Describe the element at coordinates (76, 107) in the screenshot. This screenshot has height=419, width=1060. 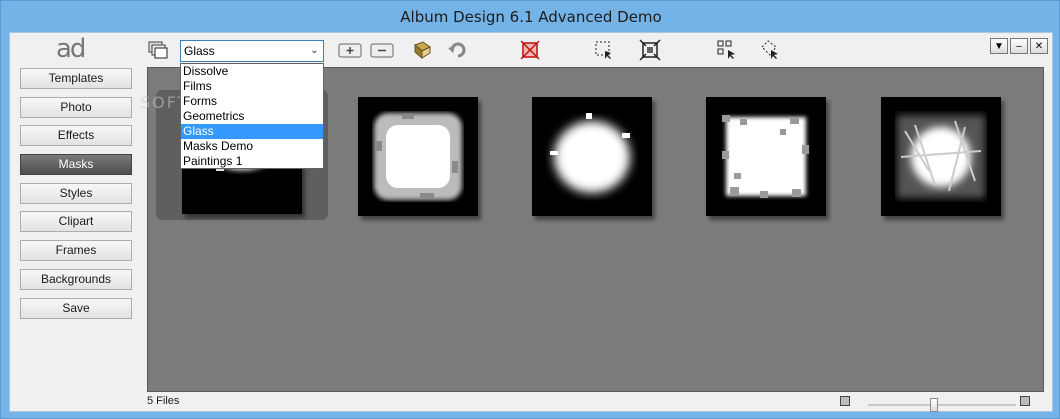
I see `sidebar-item-photo: Photo` at that location.